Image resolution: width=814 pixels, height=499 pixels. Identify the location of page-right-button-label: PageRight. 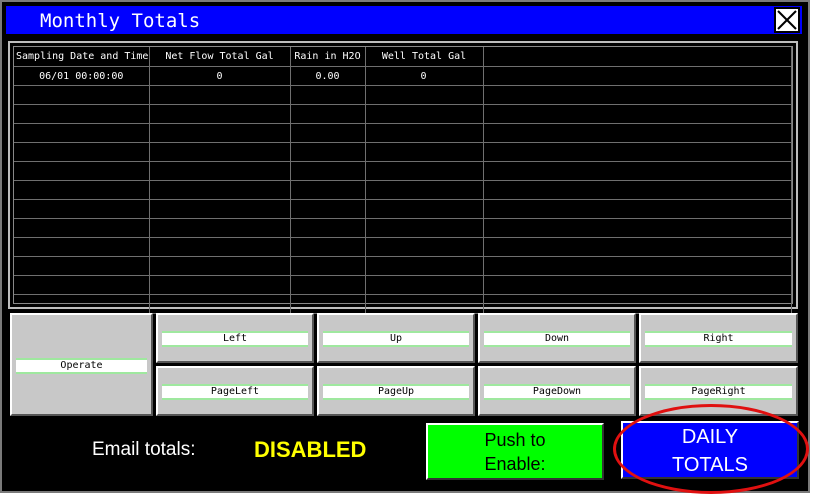
(718, 392).